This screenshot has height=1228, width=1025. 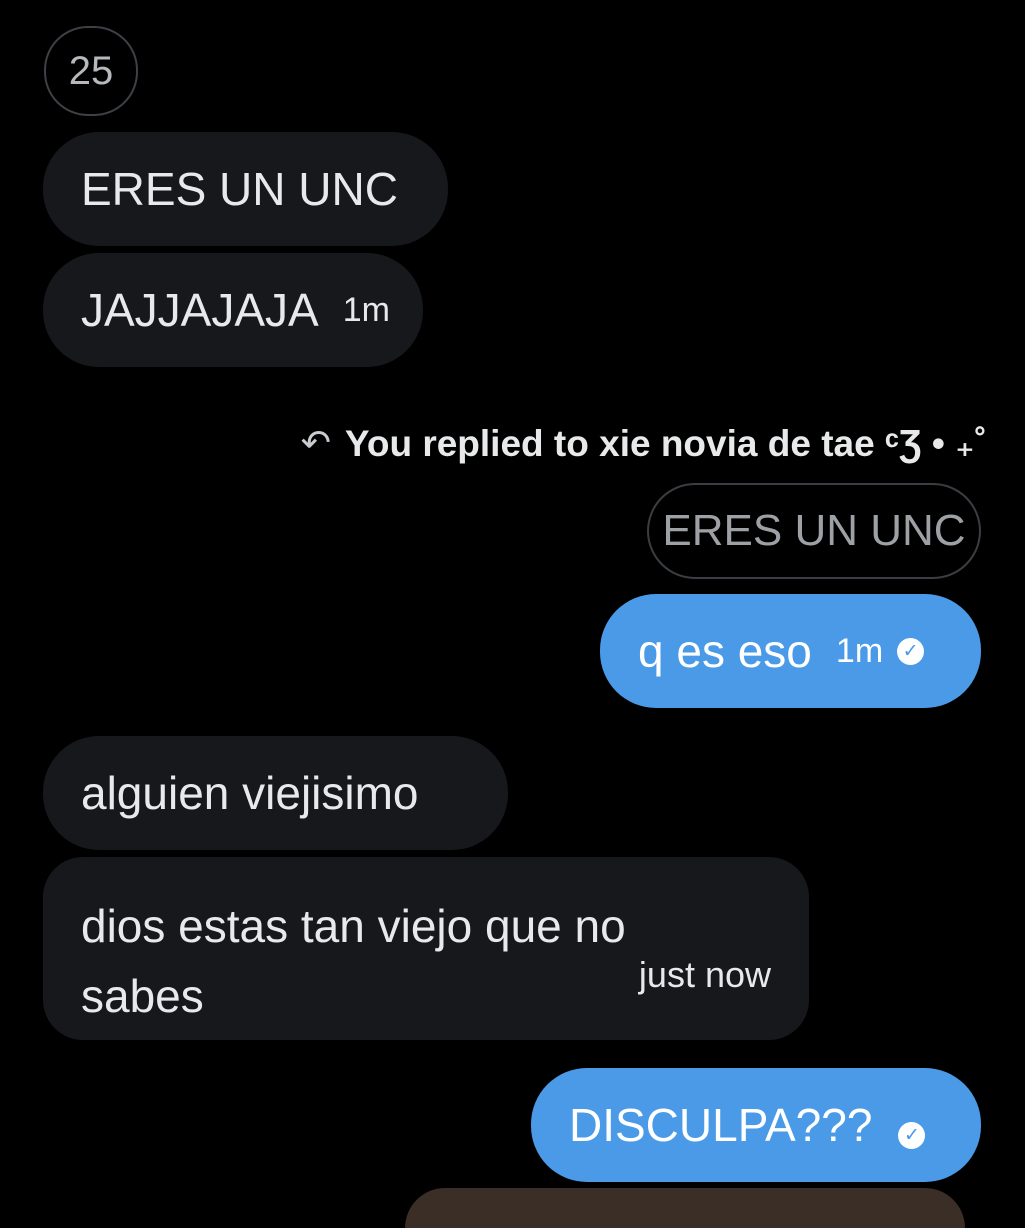 What do you see at coordinates (239, 189) in the screenshot?
I see `message-text: ERES UN UNC` at bounding box center [239, 189].